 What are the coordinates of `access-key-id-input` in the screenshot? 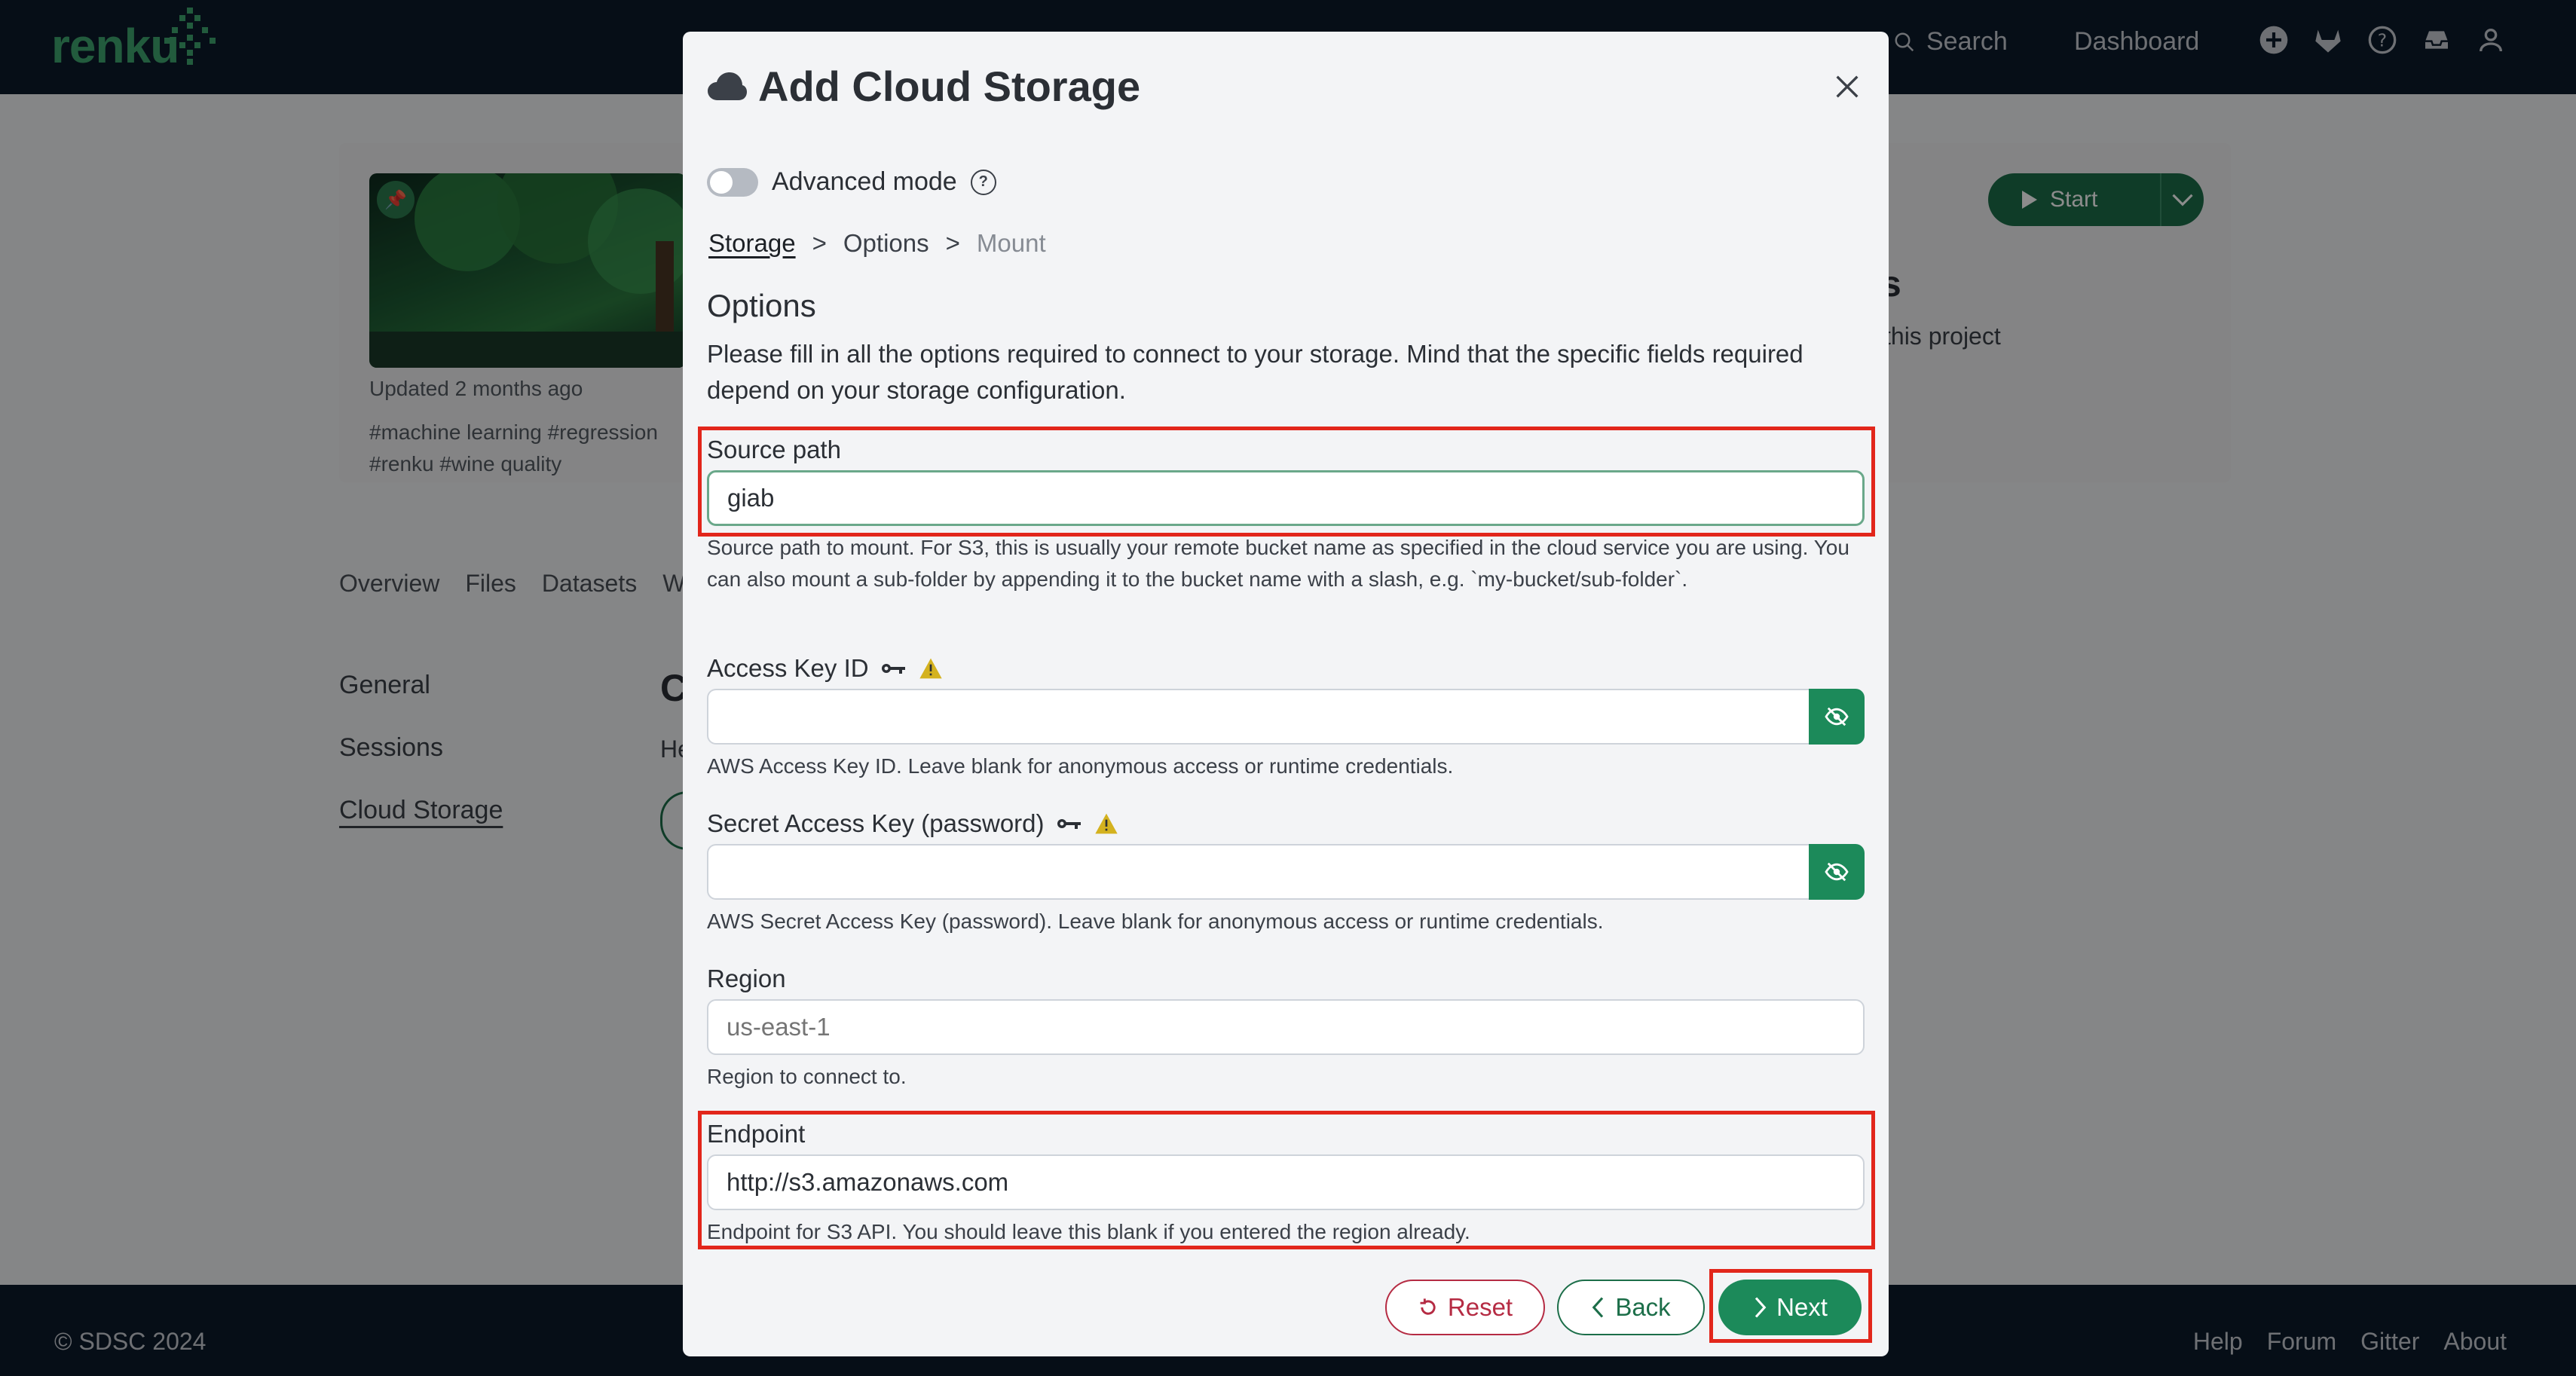 It's located at (1258, 717).